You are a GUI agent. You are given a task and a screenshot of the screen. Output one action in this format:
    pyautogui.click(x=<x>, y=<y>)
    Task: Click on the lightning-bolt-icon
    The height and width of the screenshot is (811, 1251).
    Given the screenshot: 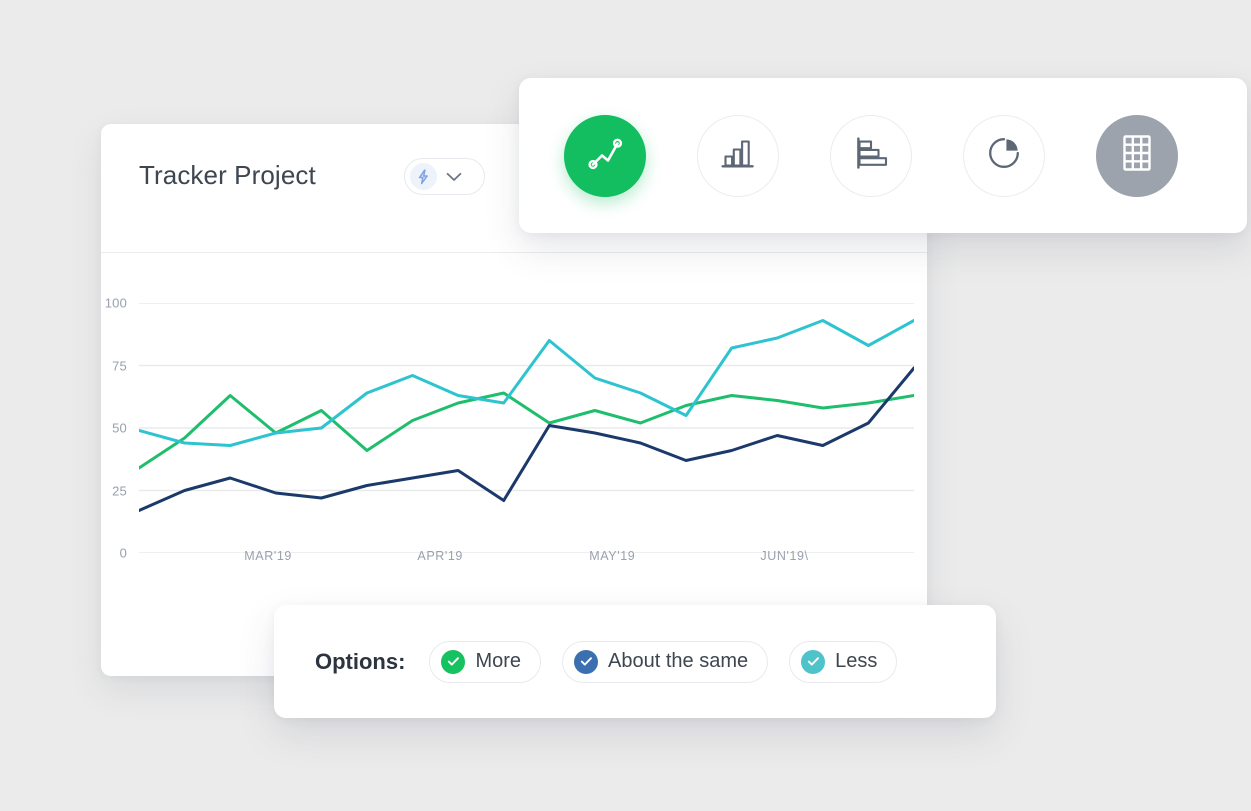 What is the action you would take?
    pyautogui.click(x=423, y=176)
    